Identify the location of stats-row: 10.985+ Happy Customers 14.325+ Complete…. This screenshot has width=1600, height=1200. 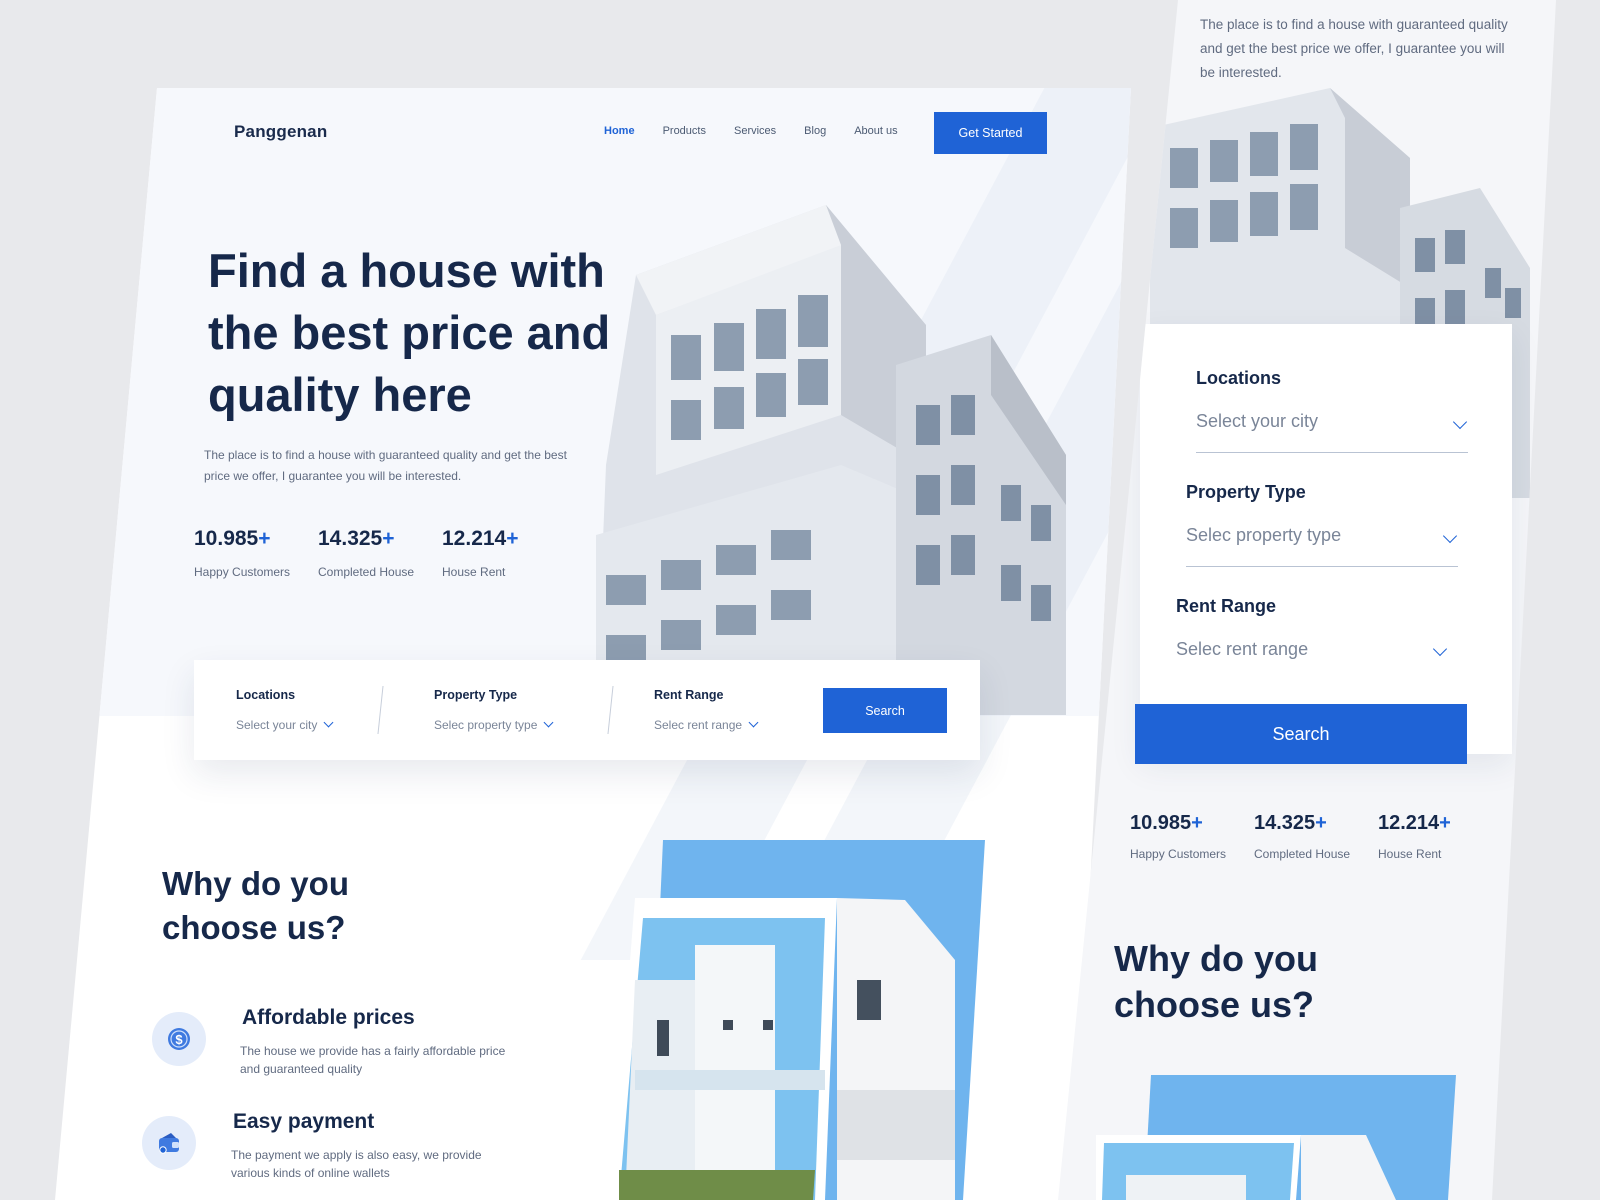
(380, 553).